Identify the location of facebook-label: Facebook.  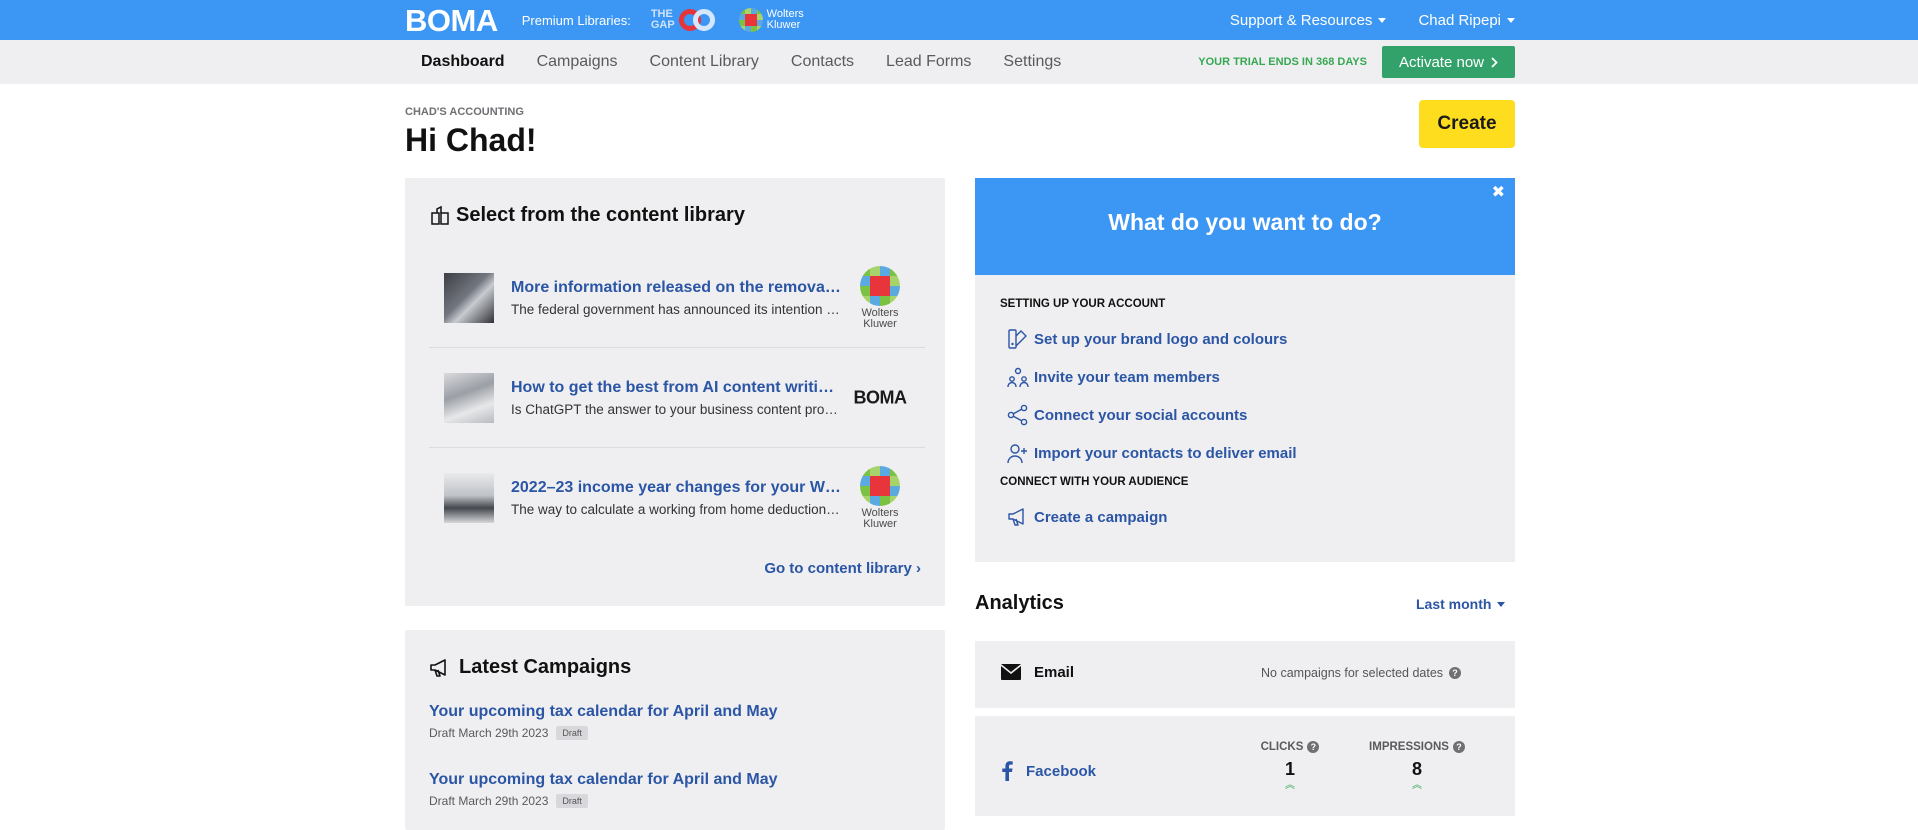
(1048, 771).